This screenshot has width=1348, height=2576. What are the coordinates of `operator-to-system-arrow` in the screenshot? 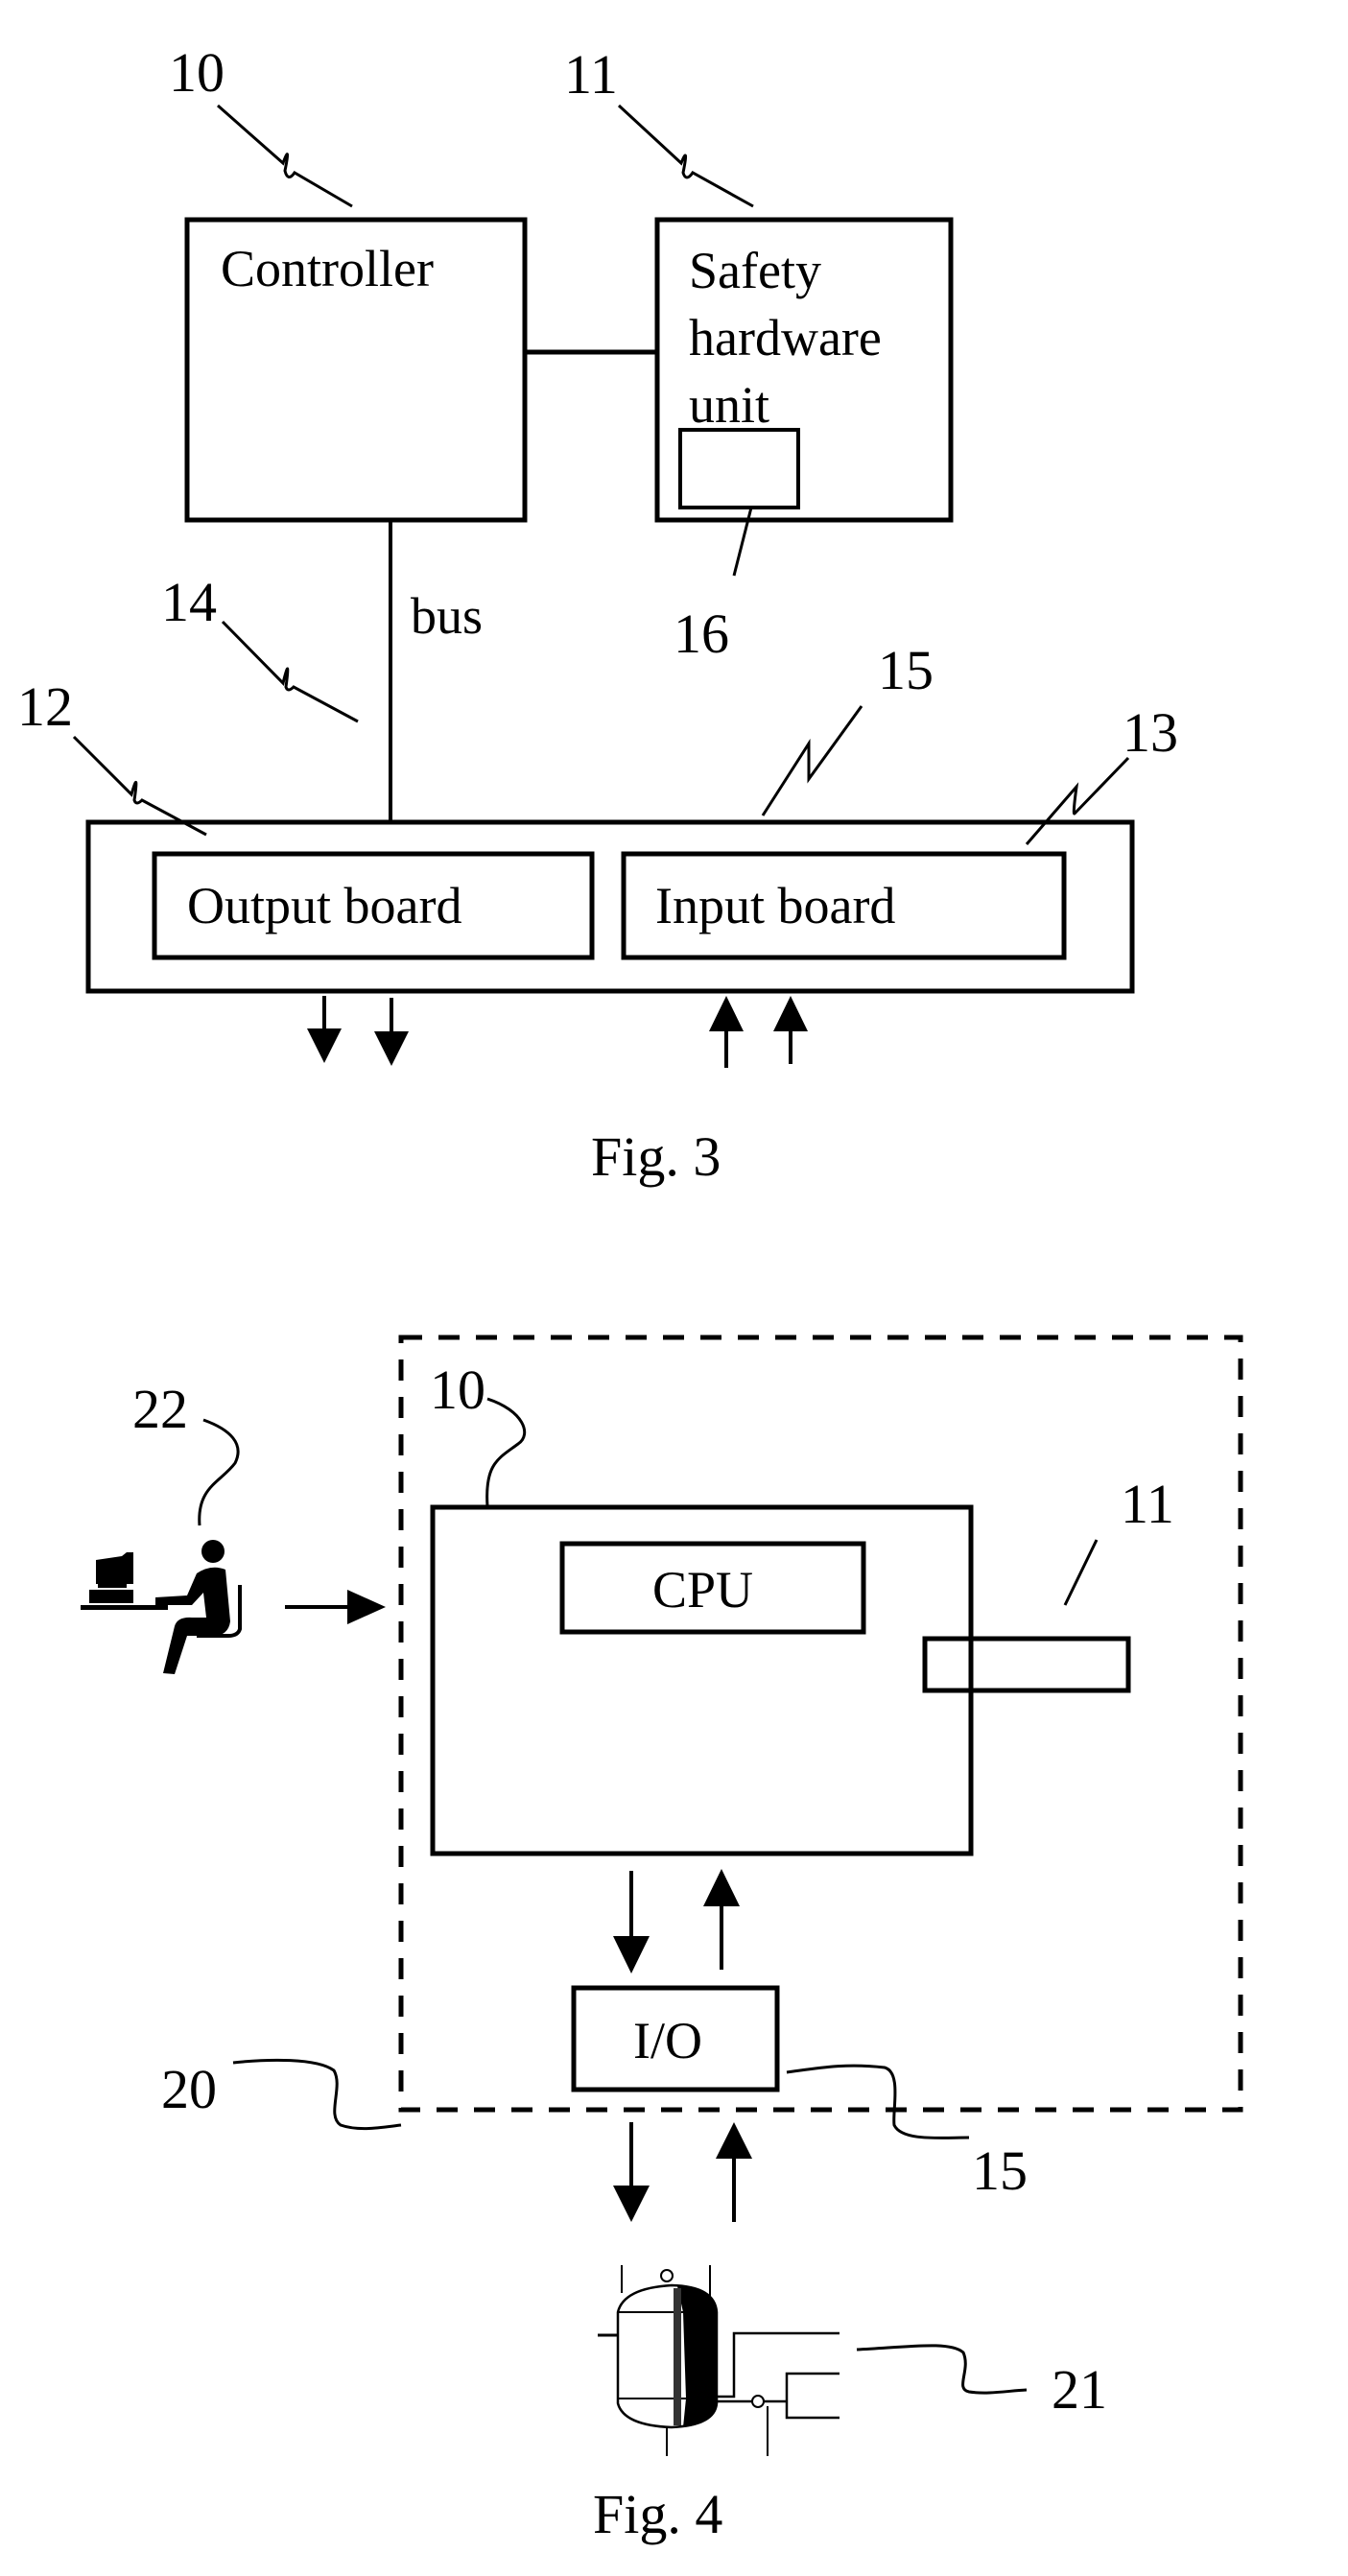 It's located at (335, 1607).